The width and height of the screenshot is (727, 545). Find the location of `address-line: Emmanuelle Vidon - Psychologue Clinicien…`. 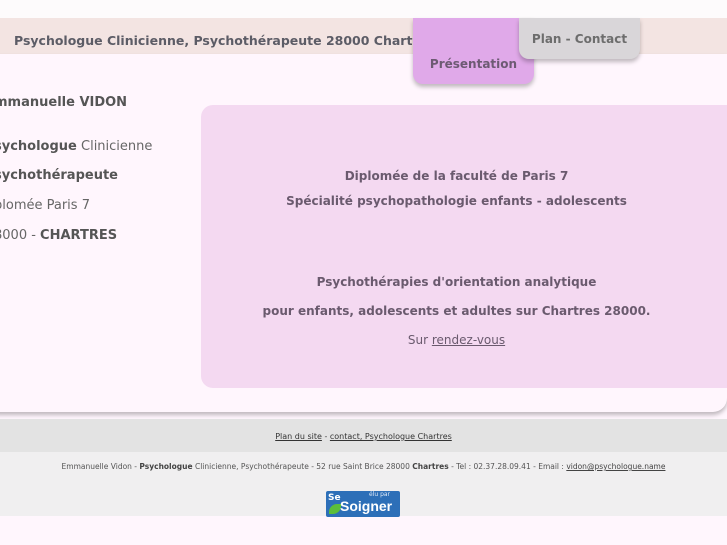

address-line: Emmanuelle Vidon - Psychologue Clinicien… is located at coordinates (363, 466).